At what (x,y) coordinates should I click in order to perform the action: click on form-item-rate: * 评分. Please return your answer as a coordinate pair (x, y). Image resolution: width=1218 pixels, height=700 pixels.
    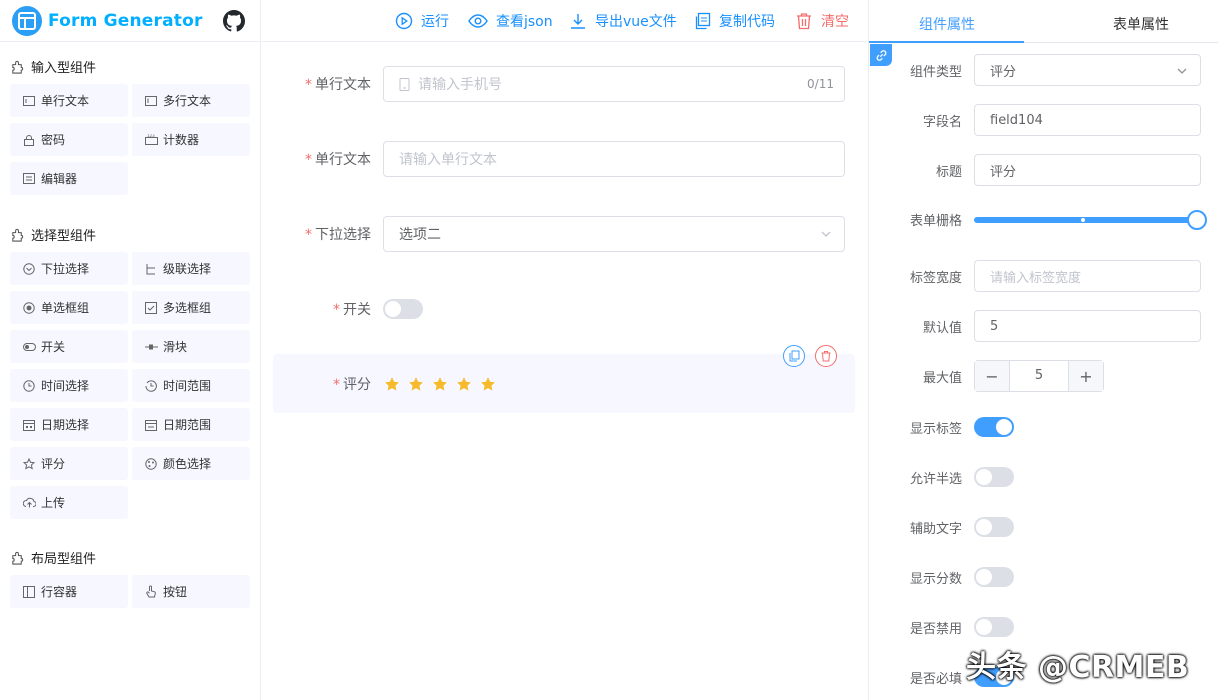
    Looking at the image, I should click on (564, 384).